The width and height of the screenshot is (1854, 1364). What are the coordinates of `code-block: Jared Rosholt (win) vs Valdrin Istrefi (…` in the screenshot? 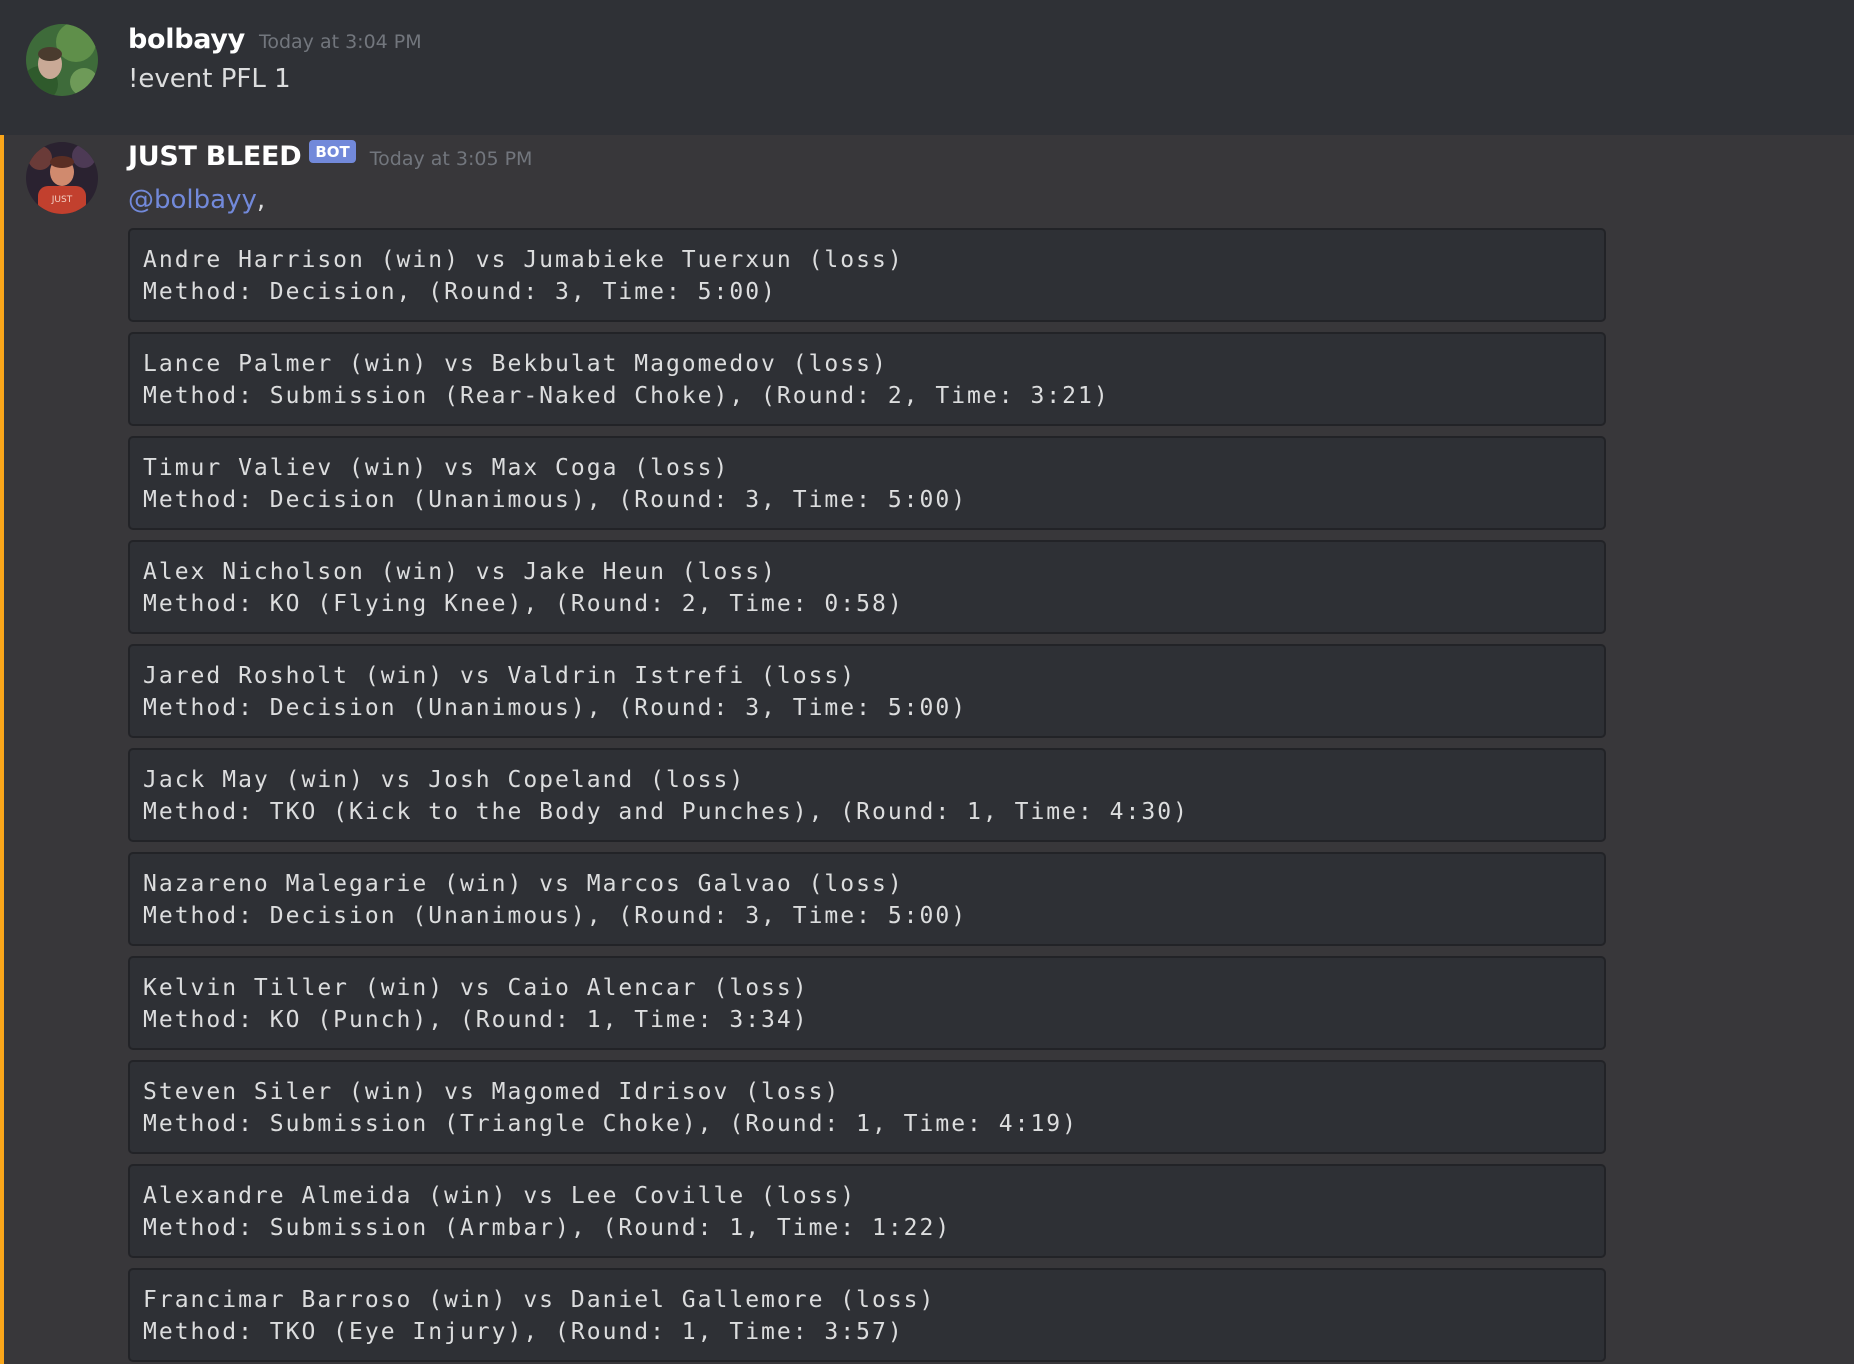 It's located at (867, 691).